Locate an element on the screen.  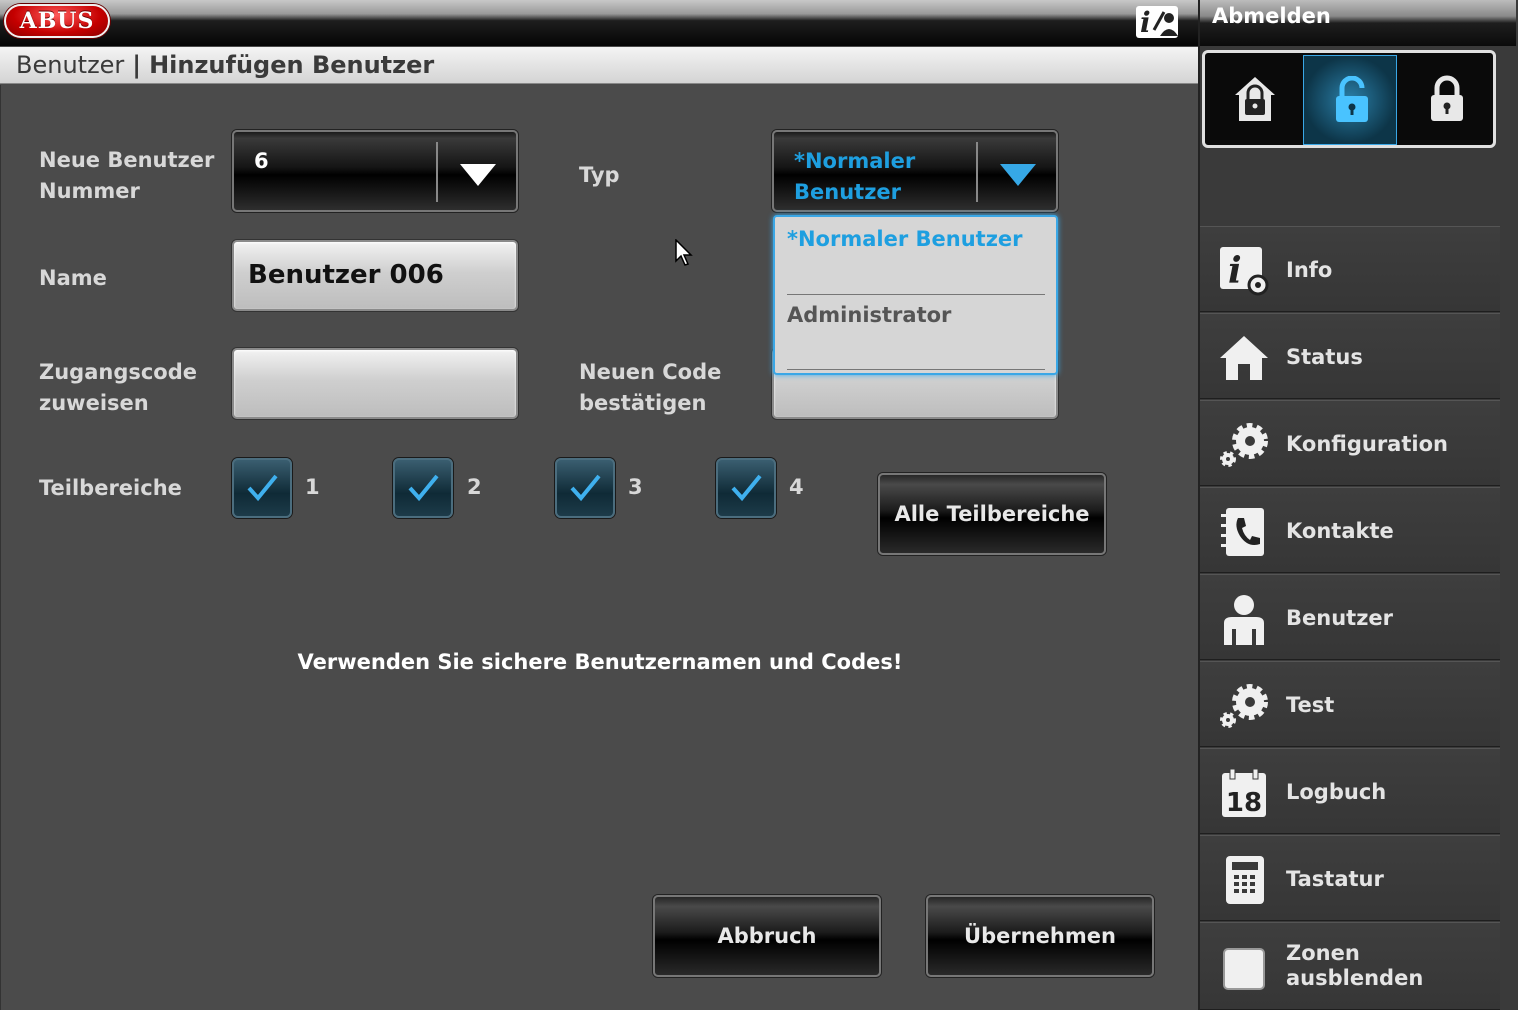
name-label: Name is located at coordinates (73, 278).